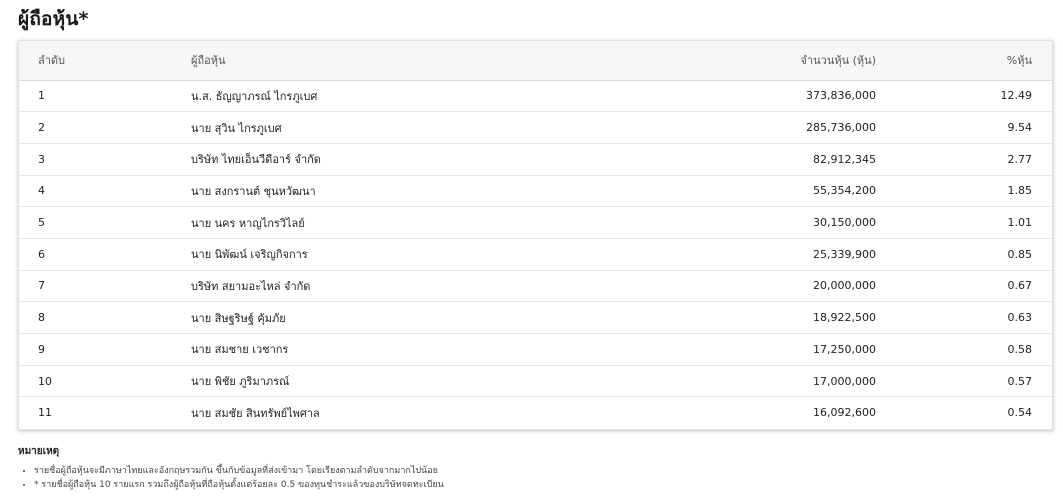  Describe the element at coordinates (783, 61) in the screenshot. I see `header-shares: จำนวนหุ้น (หุ้น)` at that location.